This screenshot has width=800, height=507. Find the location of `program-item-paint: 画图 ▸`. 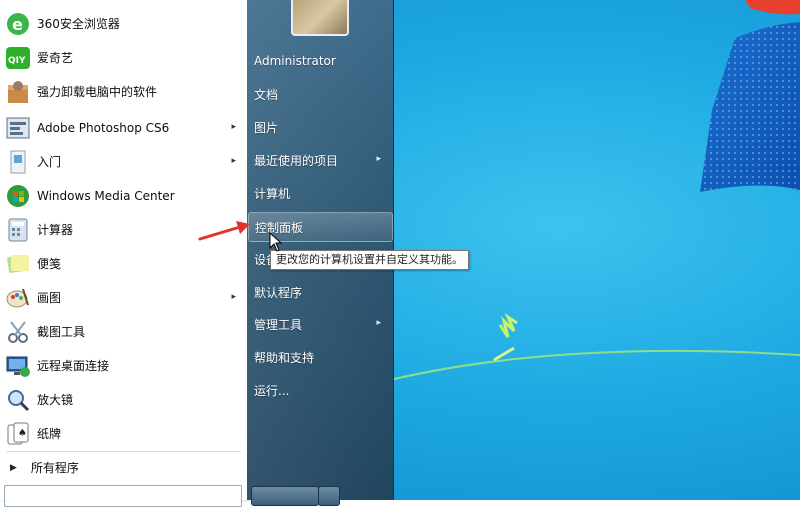

program-item-paint: 画图 ▸ is located at coordinates (123, 297).